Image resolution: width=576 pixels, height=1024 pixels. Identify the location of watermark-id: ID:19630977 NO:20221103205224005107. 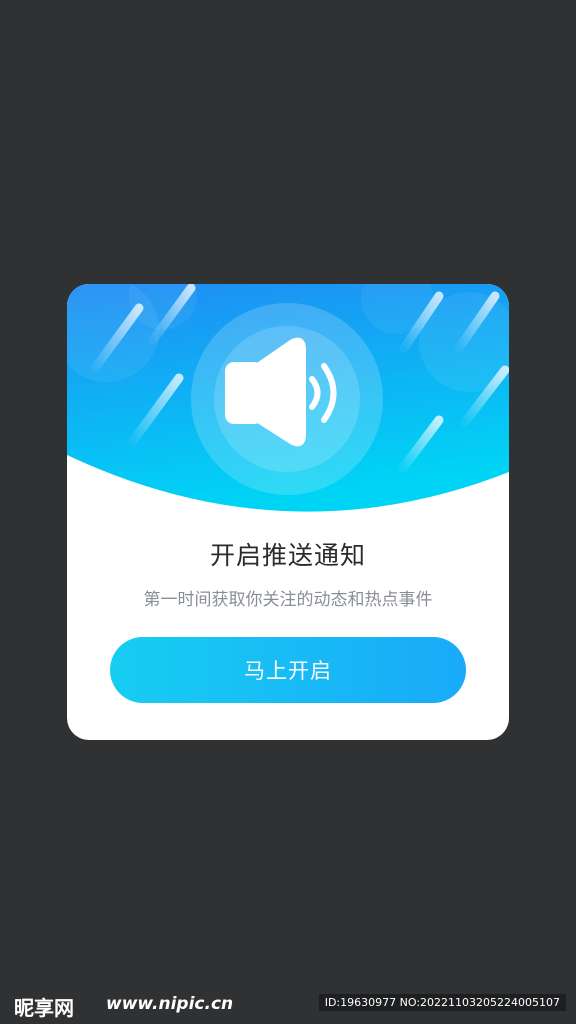
(442, 1002).